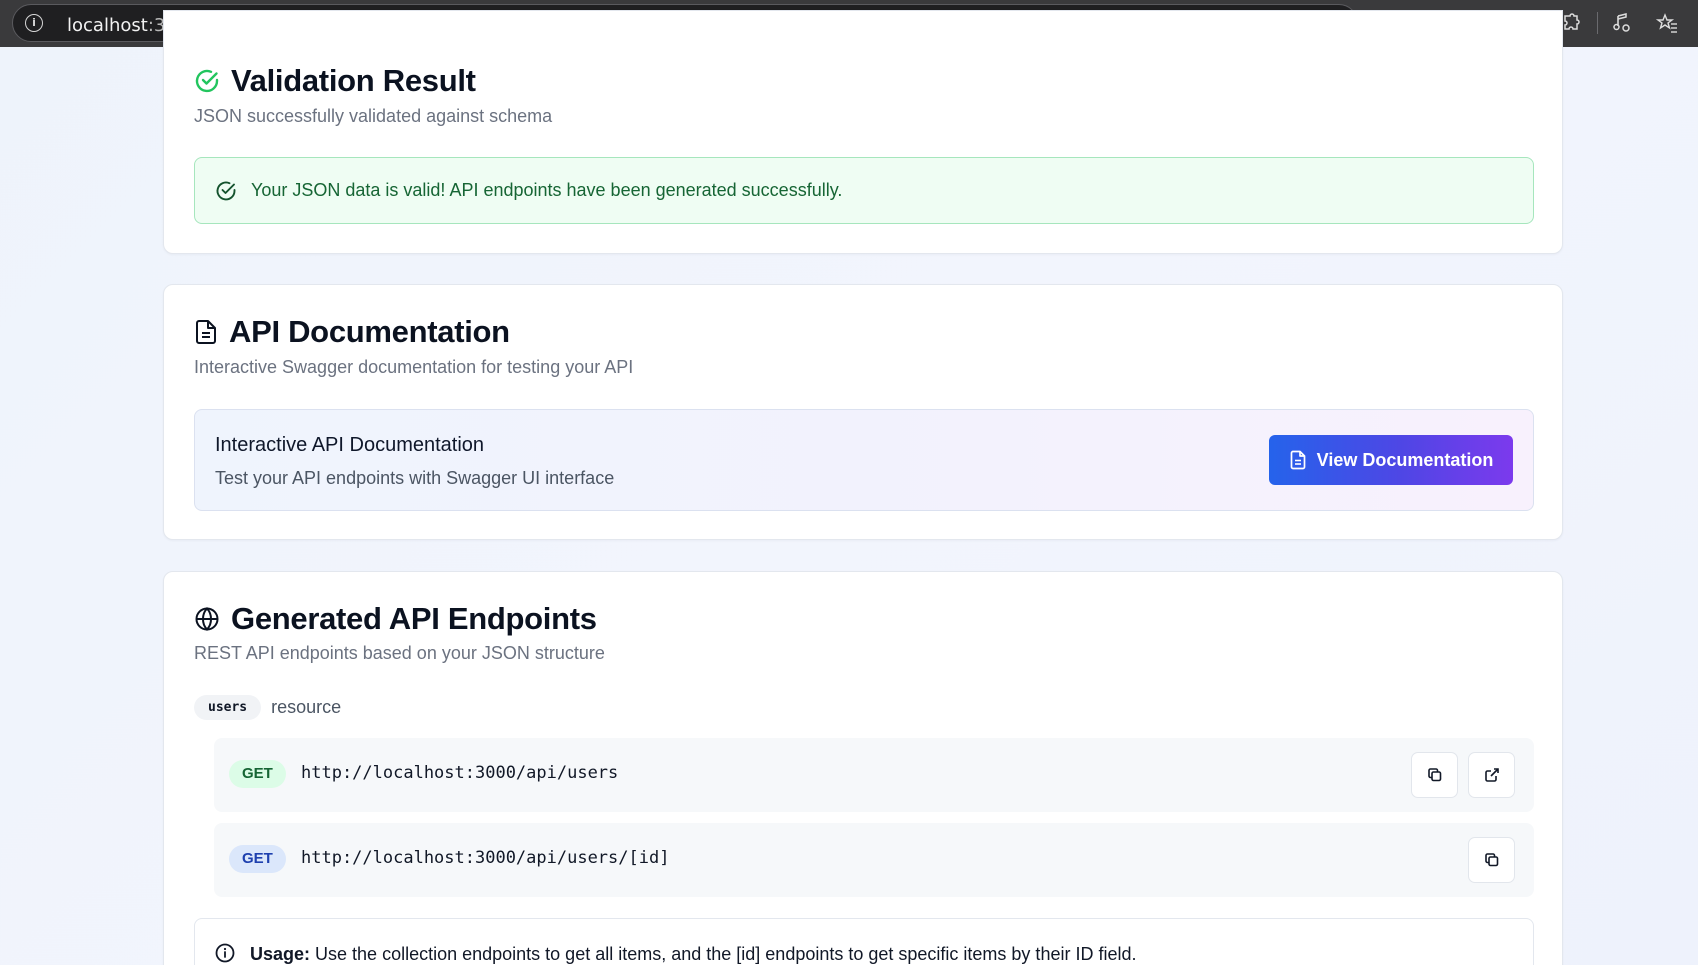 The height and width of the screenshot is (965, 1698). Describe the element at coordinates (107, 25) in the screenshot. I see `url-host: localhost` at that location.